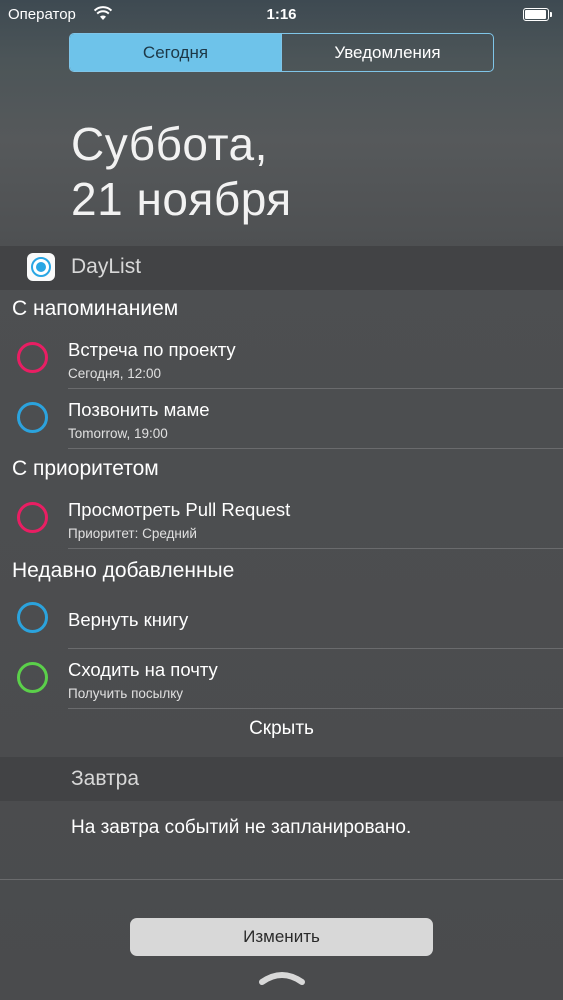  I want to click on daylist-app-icon, so click(41, 267).